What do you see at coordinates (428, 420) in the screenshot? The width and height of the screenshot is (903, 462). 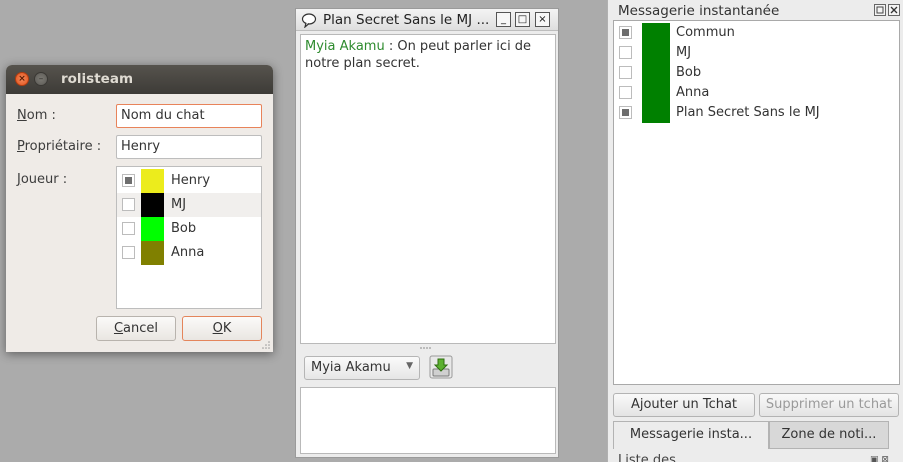 I see `chat-message-input` at bounding box center [428, 420].